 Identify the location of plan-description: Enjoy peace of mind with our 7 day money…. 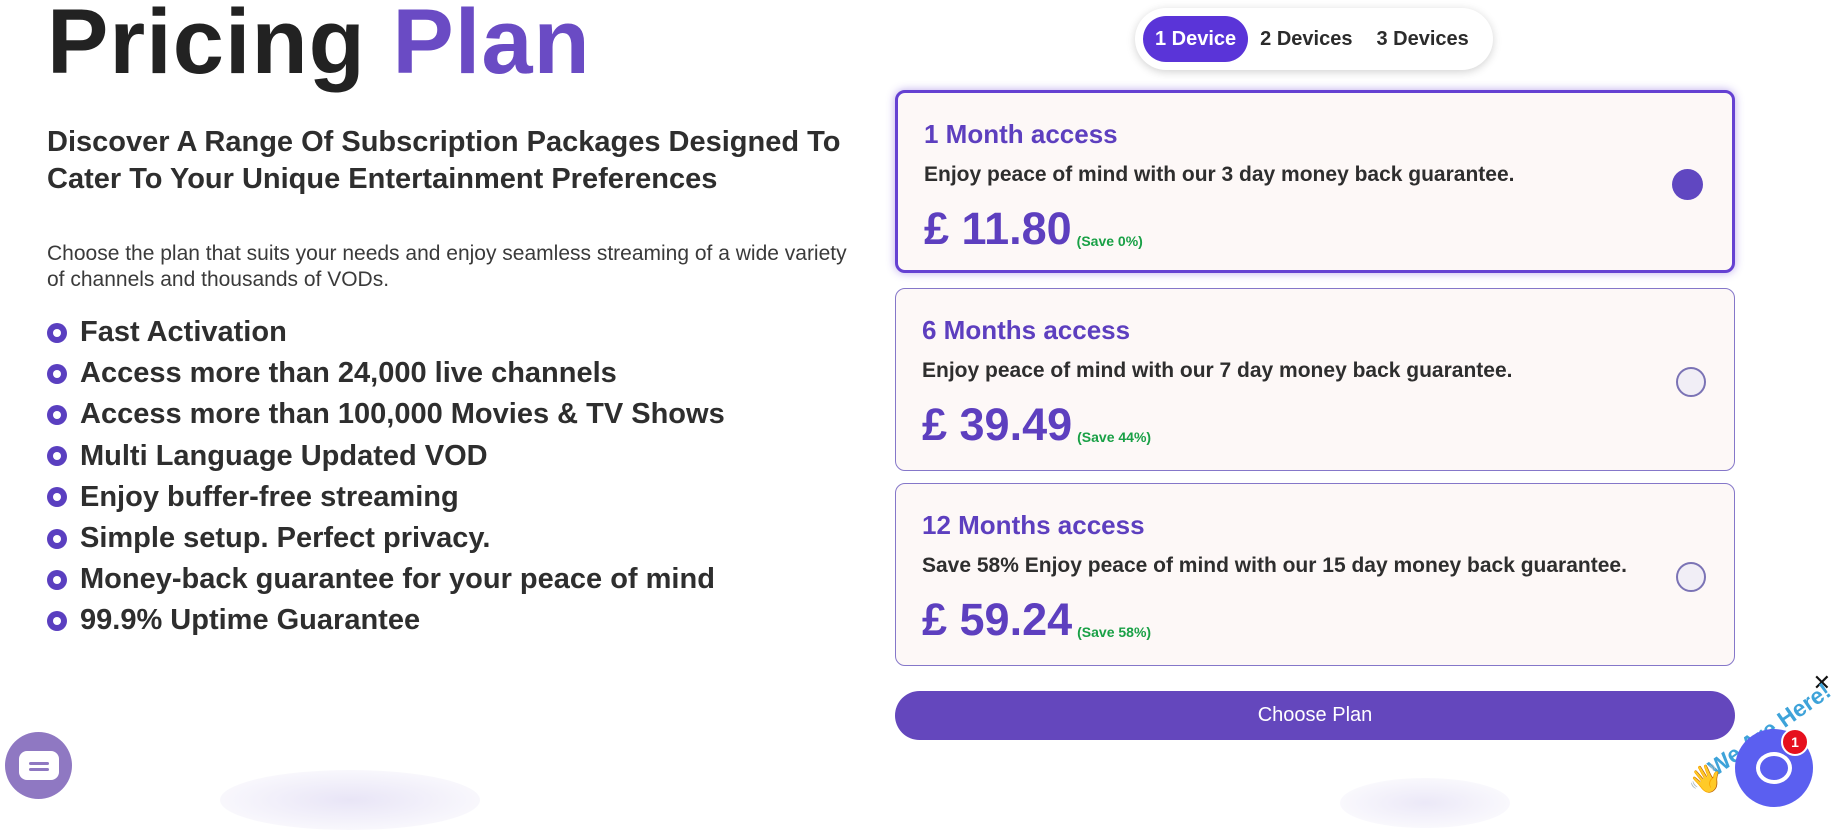
(1217, 370).